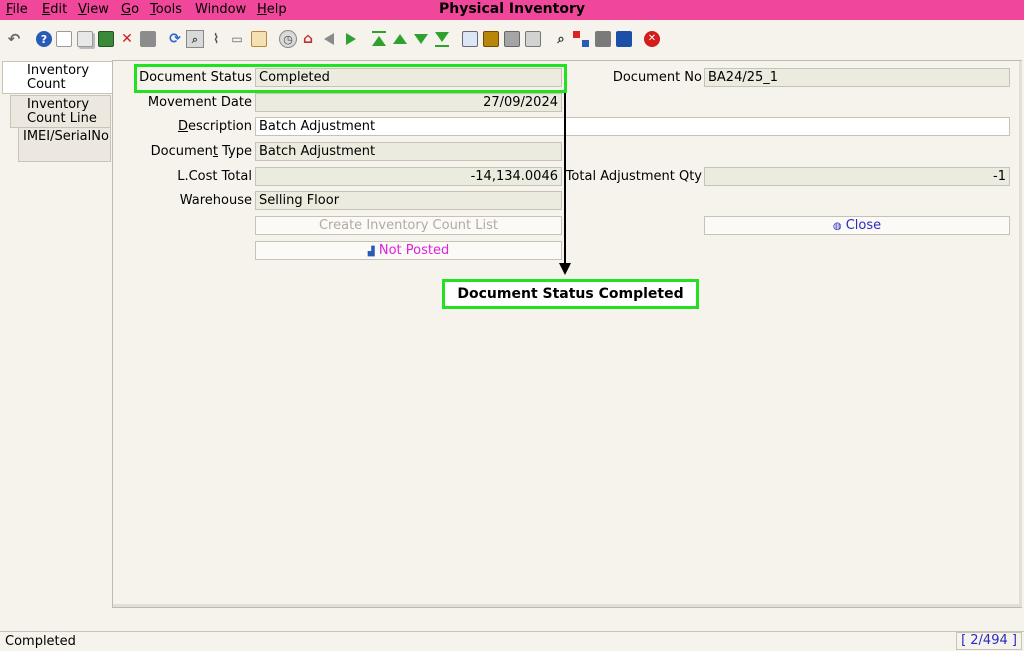 The width and height of the screenshot is (1024, 651). I want to click on copy-record-icon, so click(85, 39).